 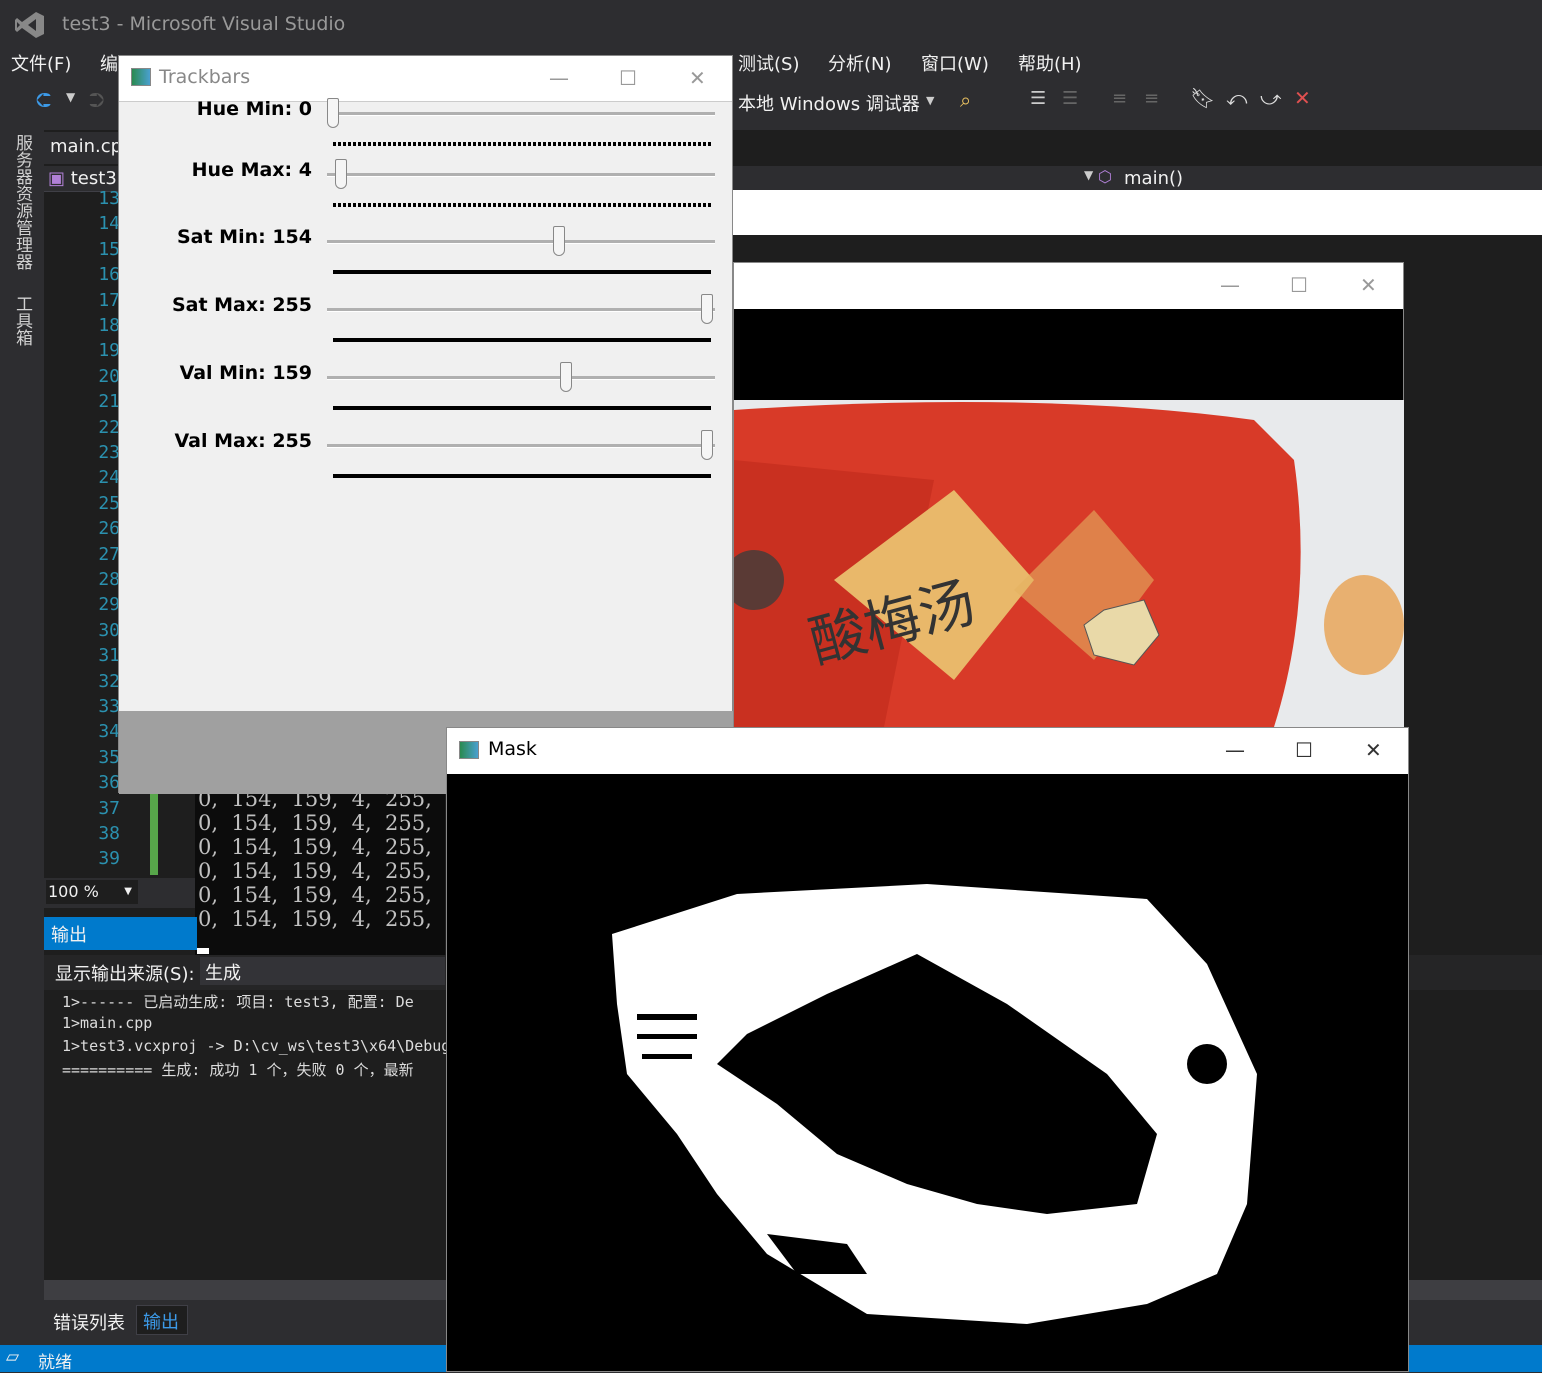 What do you see at coordinates (41, 63) in the screenshot?
I see `menu-file: 文件(F)` at bounding box center [41, 63].